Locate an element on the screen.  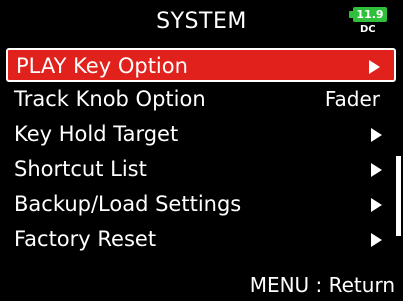
menu-item-track-knob-option: Track Knob Option Fader is located at coordinates (201, 100).